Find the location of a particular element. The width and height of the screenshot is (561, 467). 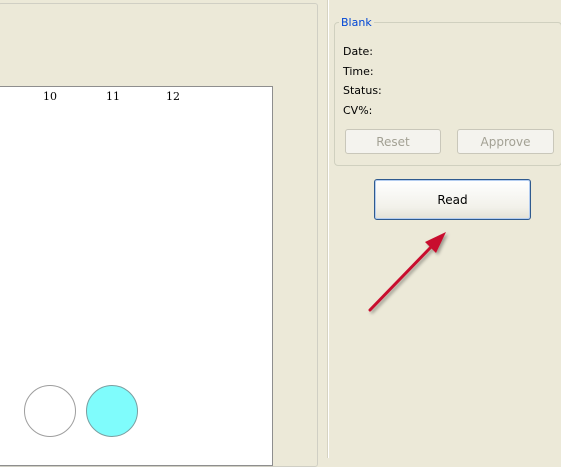

read-button: Read is located at coordinates (452, 199).